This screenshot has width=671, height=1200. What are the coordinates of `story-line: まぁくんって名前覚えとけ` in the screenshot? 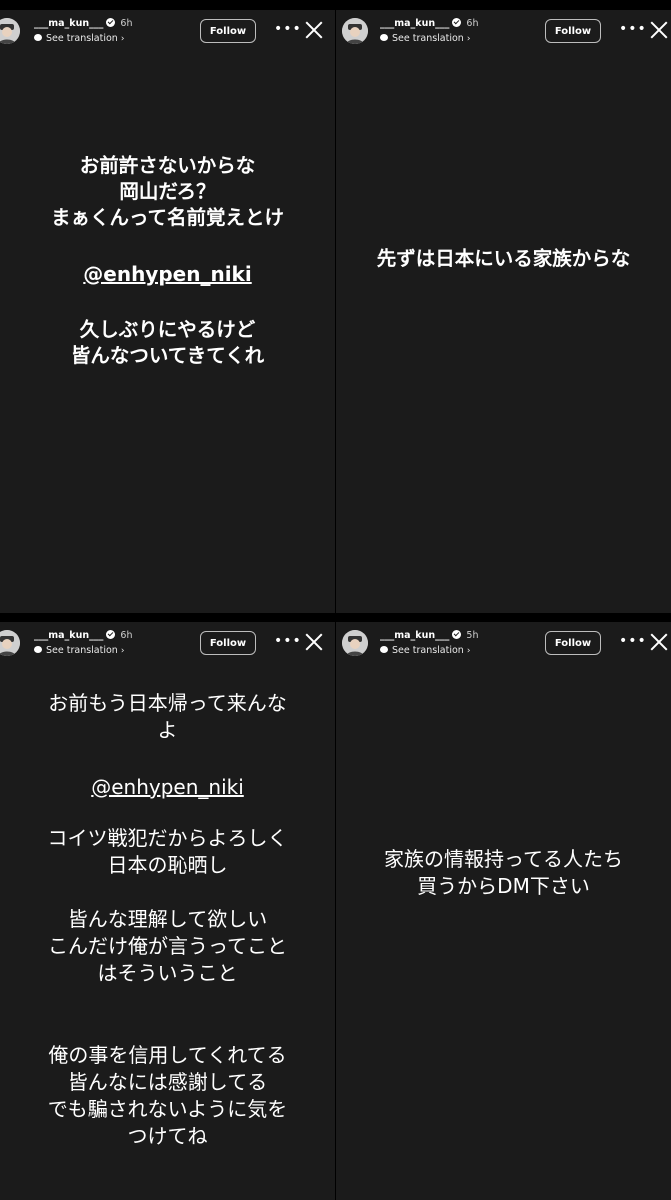 It's located at (167, 217).